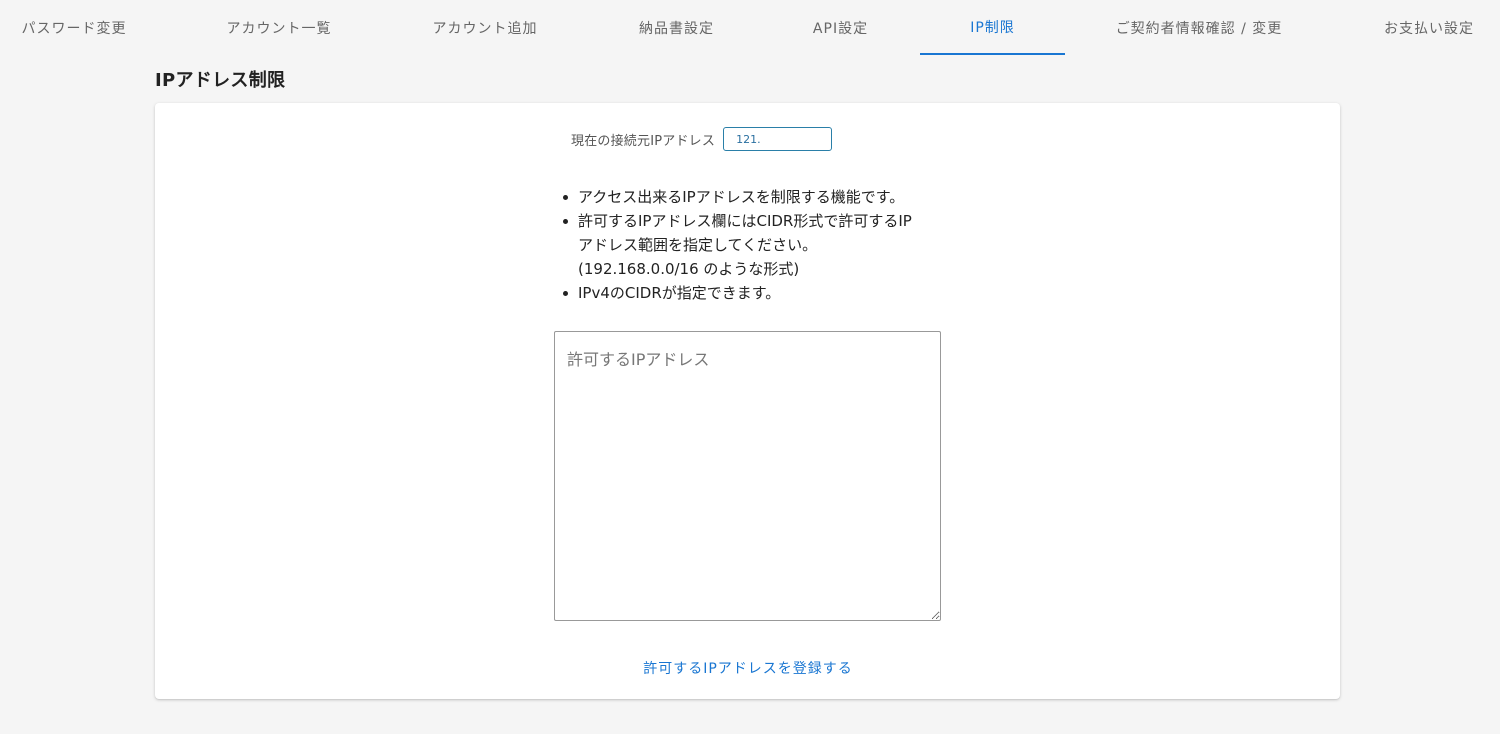 This screenshot has height=734, width=1500. What do you see at coordinates (220, 80) in the screenshot?
I see `page-title: IPアドレス制限` at bounding box center [220, 80].